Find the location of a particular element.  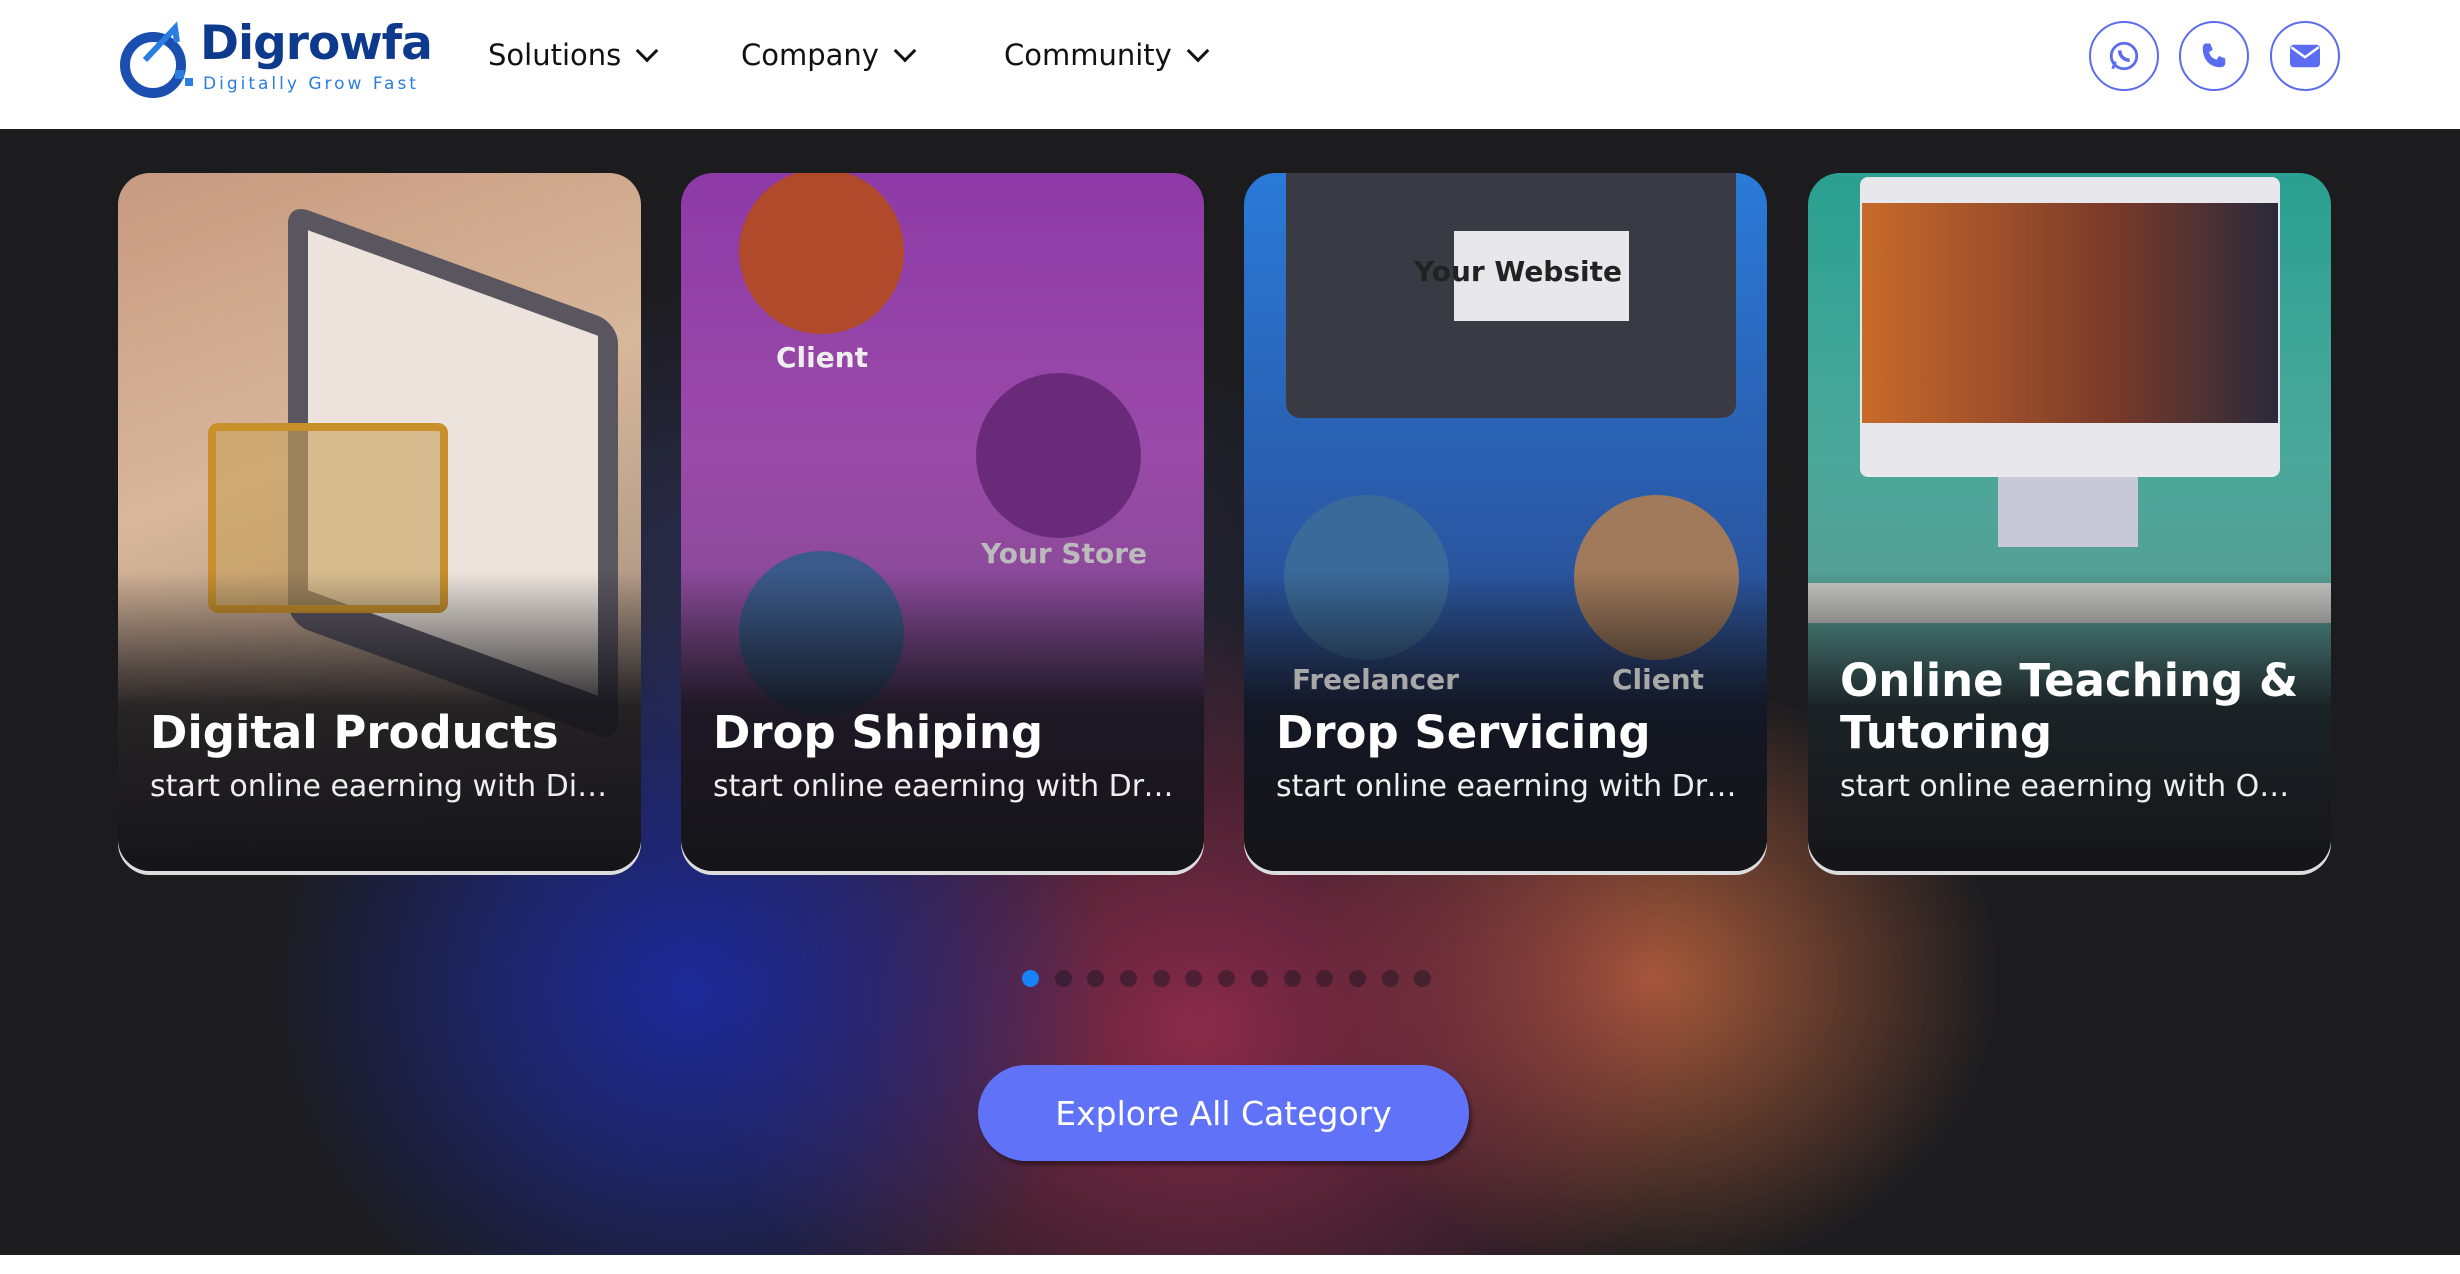

logo-tagline: Digitally Grow Fast is located at coordinates (311, 84).